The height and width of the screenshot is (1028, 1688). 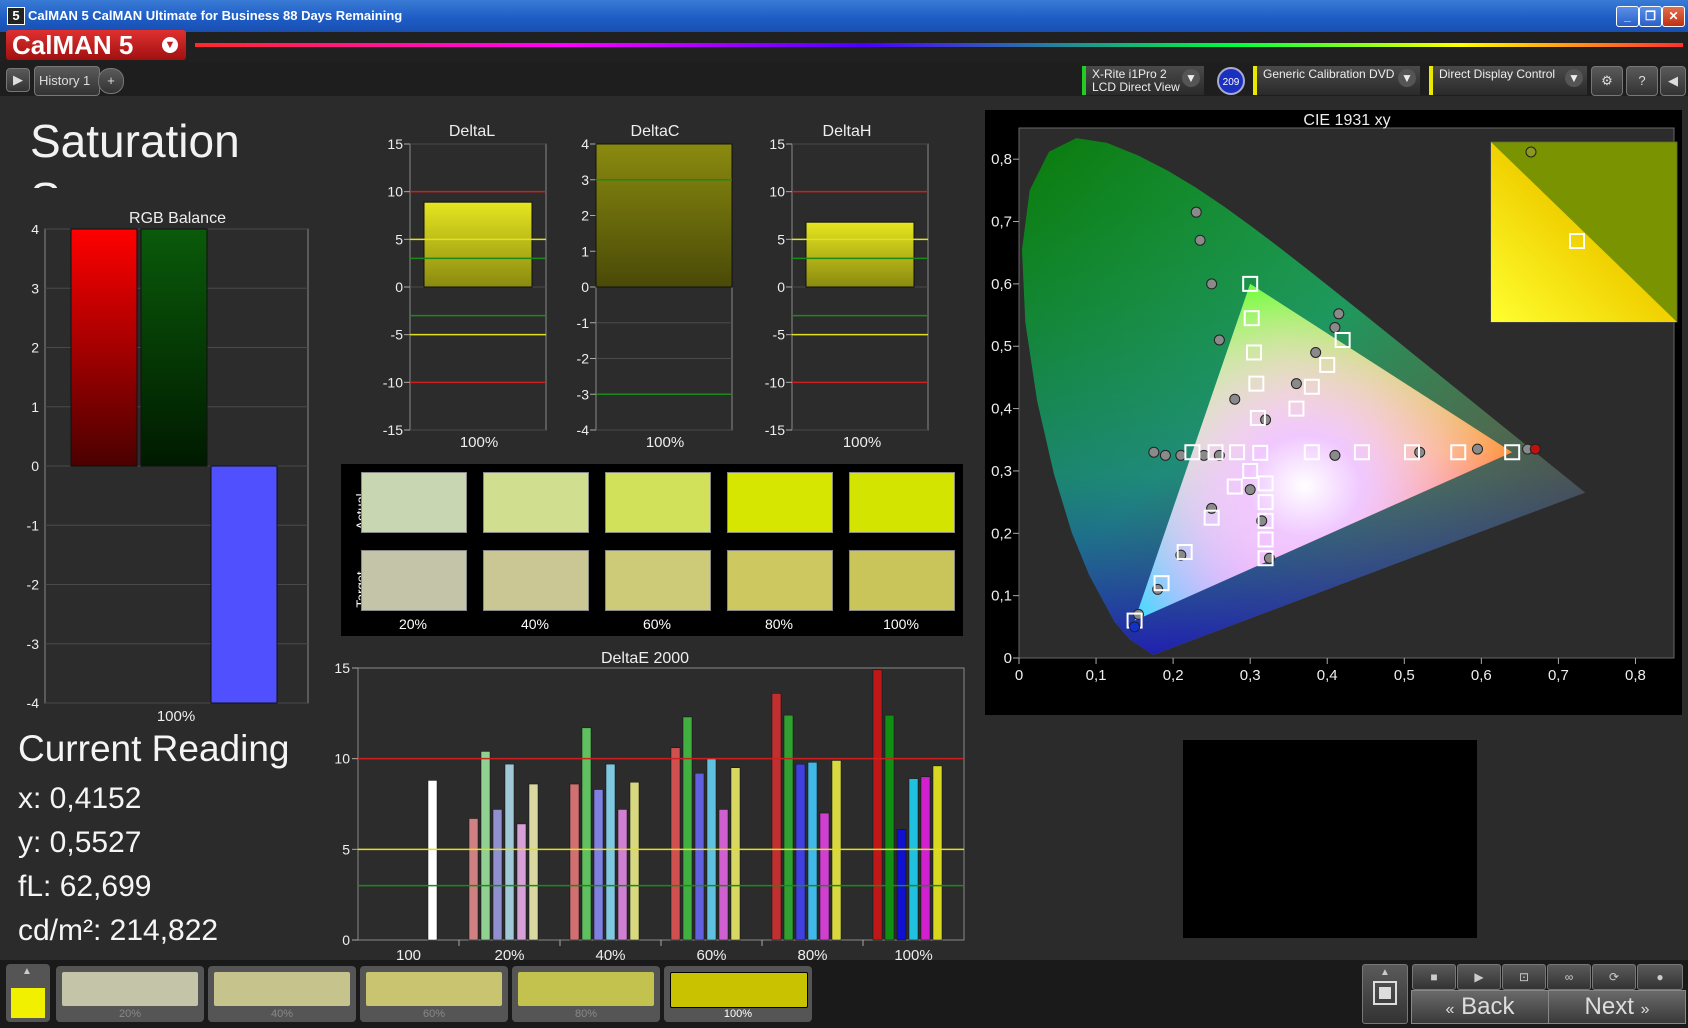 I want to click on refresh-icon: ⟳, so click(x=1614, y=977).